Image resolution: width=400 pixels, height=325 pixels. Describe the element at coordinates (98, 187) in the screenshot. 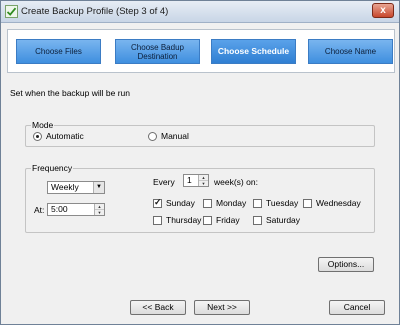

I see `chevron-down-icon: ▼` at that location.